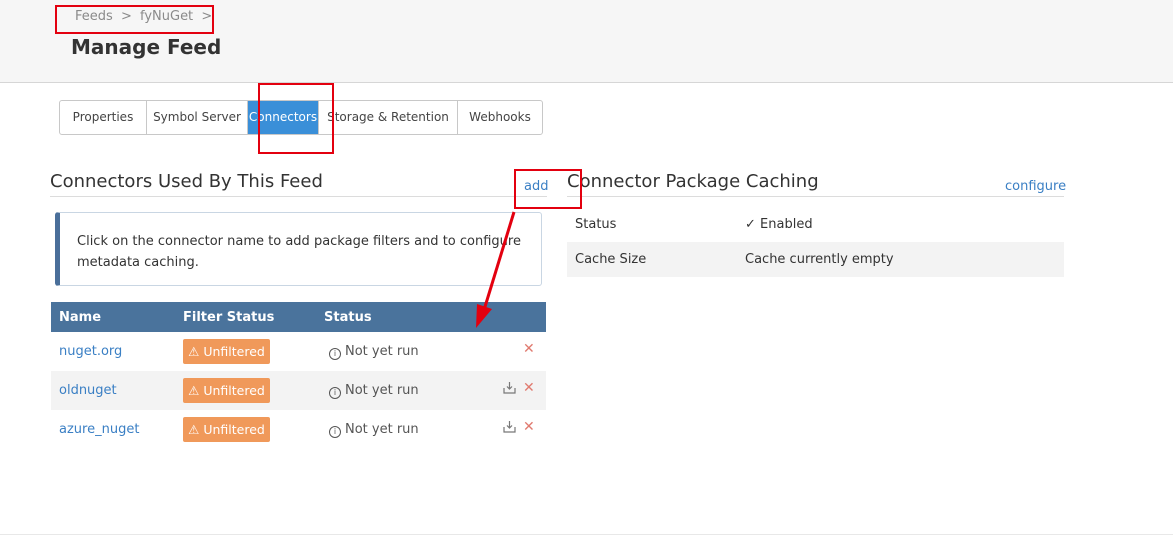  Describe the element at coordinates (298, 317) in the screenshot. I see `table-header: Name Filter Status Status` at that location.